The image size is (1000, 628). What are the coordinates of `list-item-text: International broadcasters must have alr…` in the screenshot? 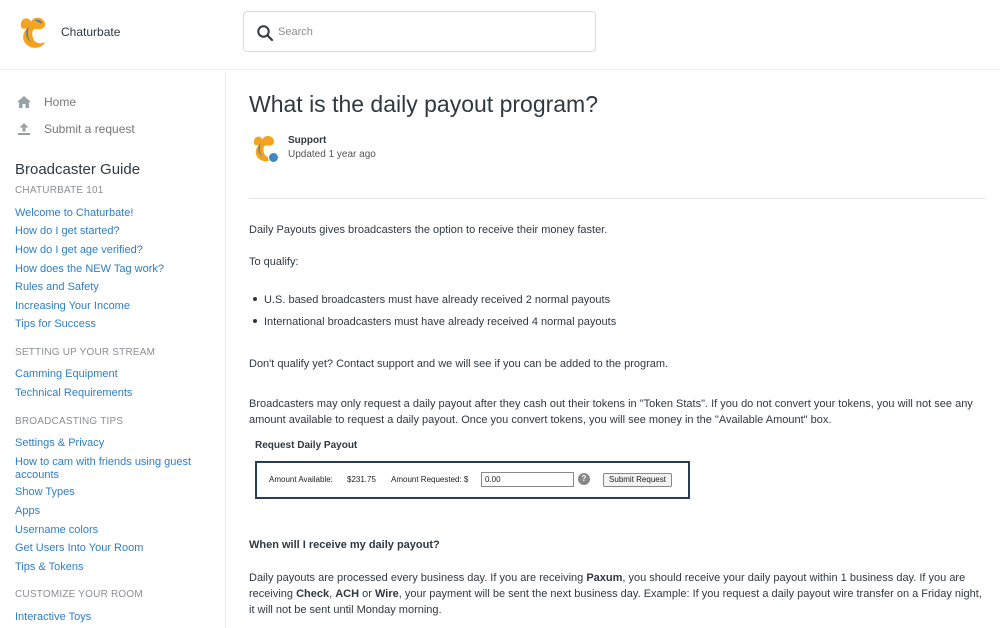 It's located at (440, 322).